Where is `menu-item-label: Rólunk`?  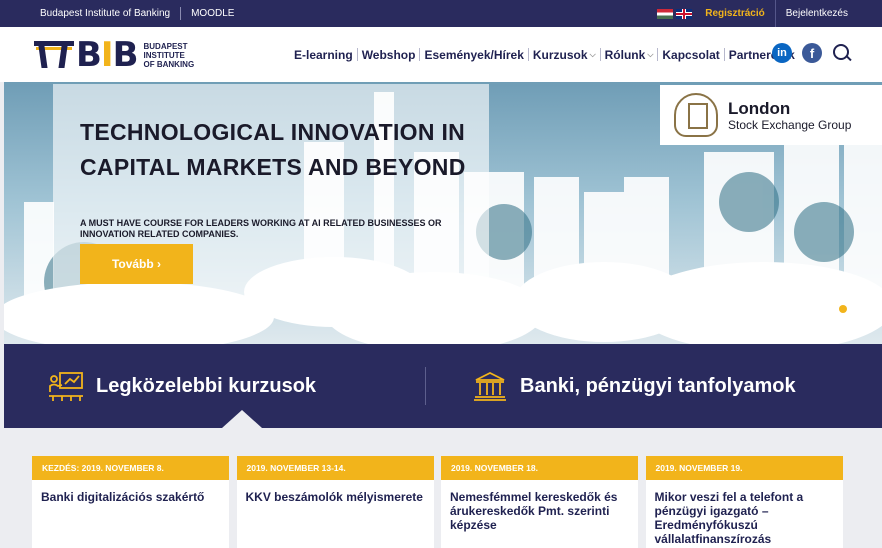
menu-item-label: Rólunk is located at coordinates (625, 54).